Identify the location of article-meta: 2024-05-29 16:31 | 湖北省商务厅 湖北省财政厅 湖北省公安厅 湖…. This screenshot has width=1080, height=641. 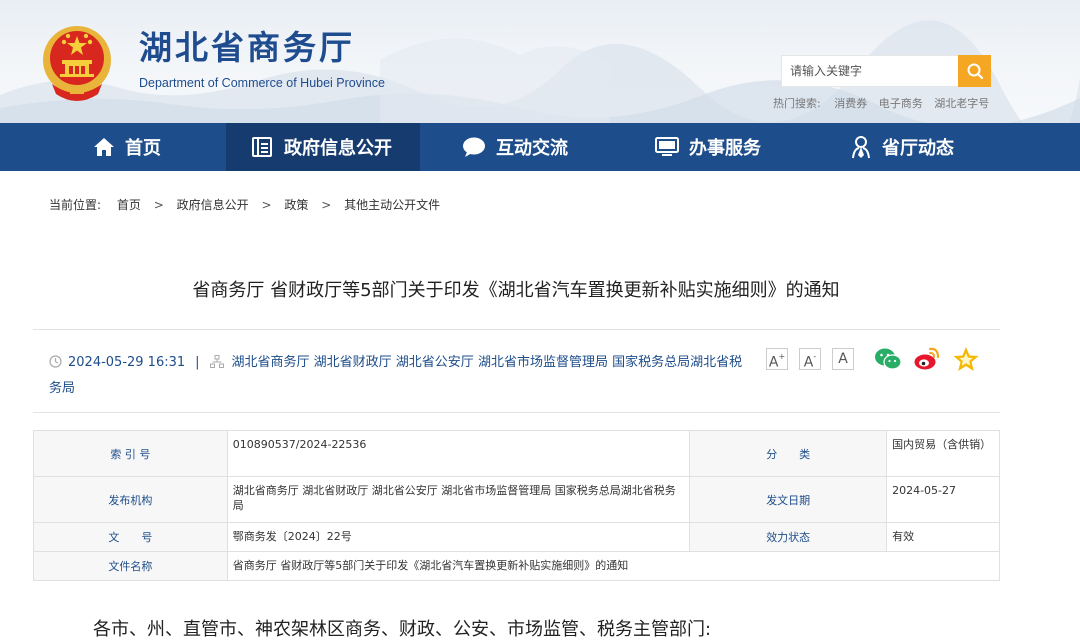
(399, 376).